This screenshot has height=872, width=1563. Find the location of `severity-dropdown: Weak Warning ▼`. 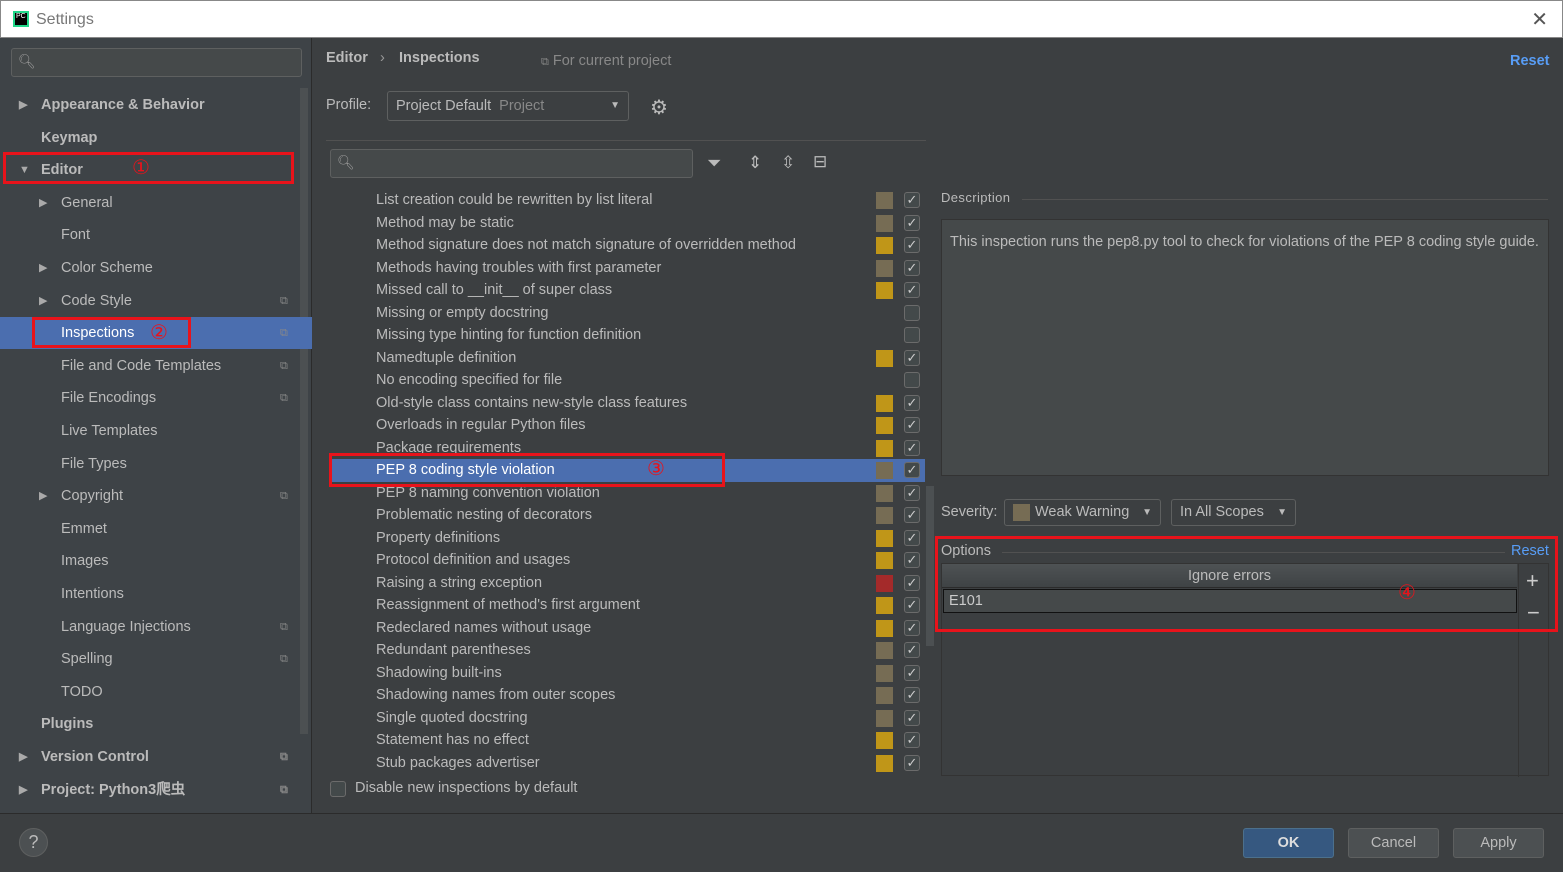

severity-dropdown: Weak Warning ▼ is located at coordinates (1082, 512).